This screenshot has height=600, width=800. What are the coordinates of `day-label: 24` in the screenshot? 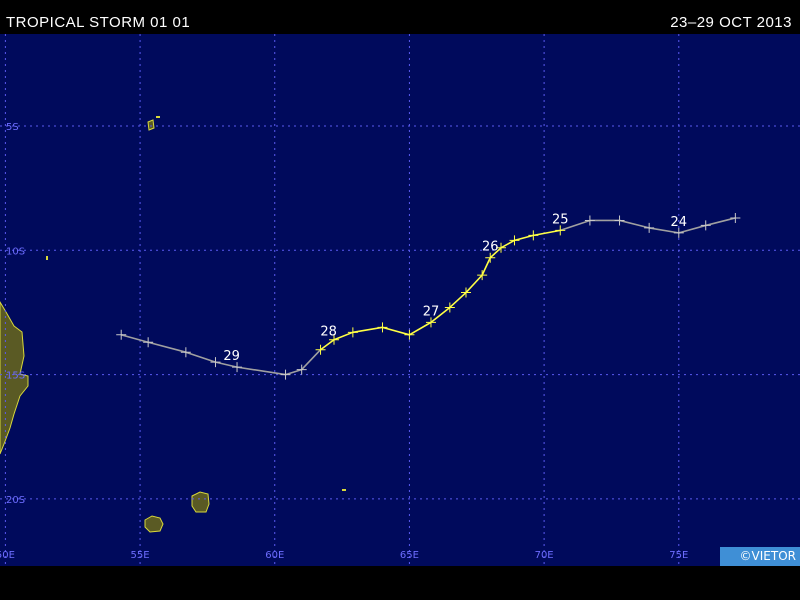 It's located at (679, 222).